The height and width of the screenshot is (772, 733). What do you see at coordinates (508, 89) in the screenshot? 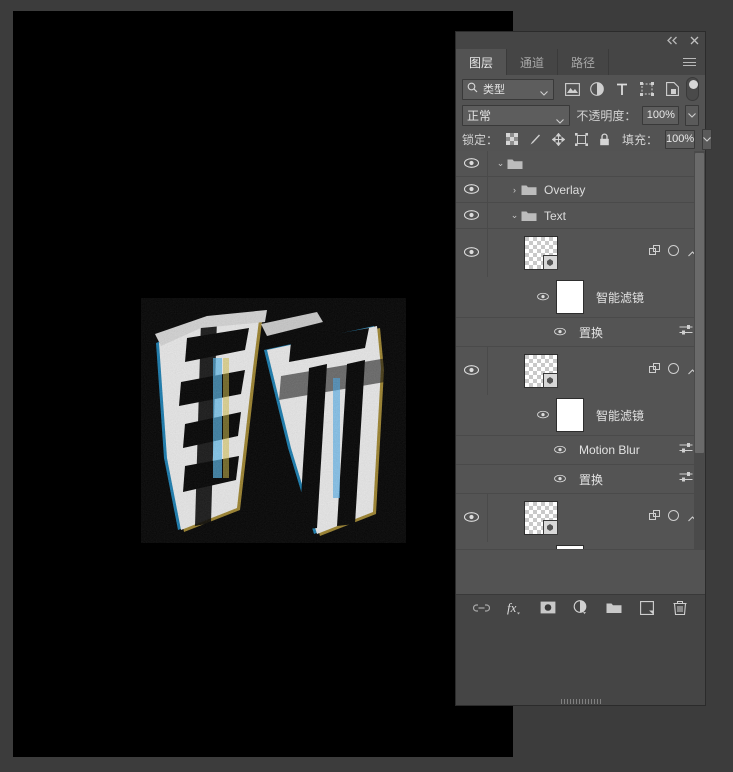
I see `filter-kind-select: 类型` at bounding box center [508, 89].